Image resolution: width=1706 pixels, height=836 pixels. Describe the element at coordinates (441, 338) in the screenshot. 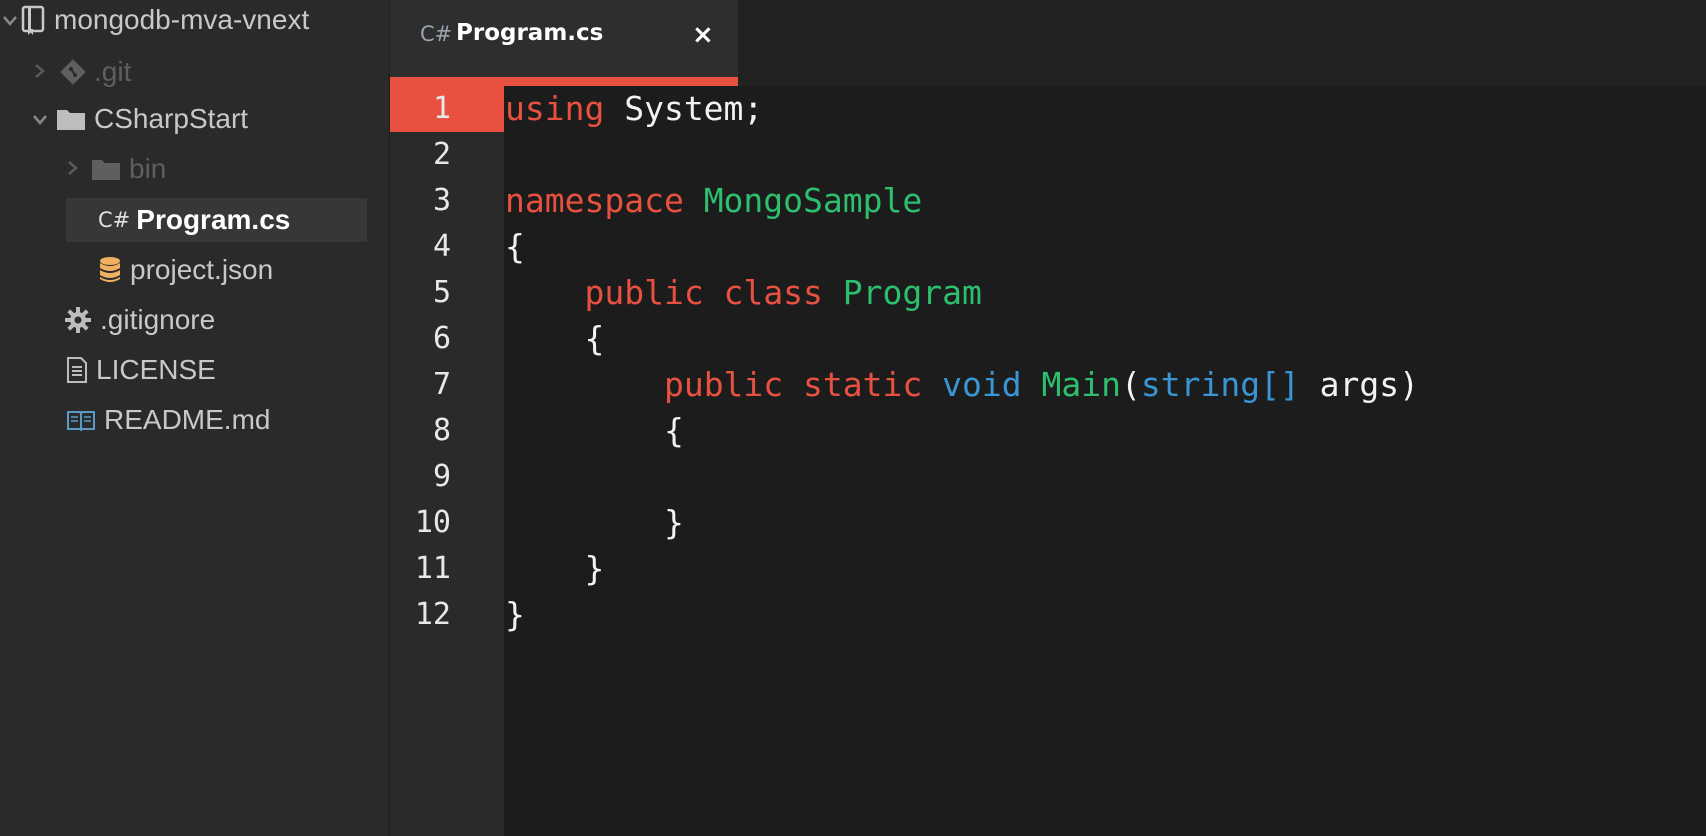

I see `line-number: 6` at that location.